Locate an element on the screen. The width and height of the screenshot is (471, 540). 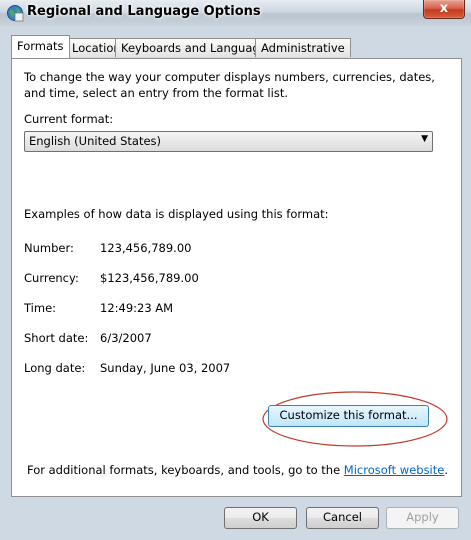
example-label-long-date: Long date: is located at coordinates (55, 368).